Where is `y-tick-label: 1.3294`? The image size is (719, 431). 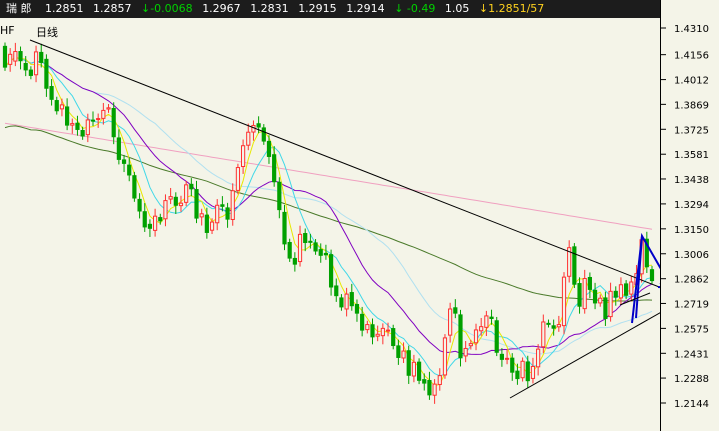
y-tick-label: 1.3294 is located at coordinates (691, 205).